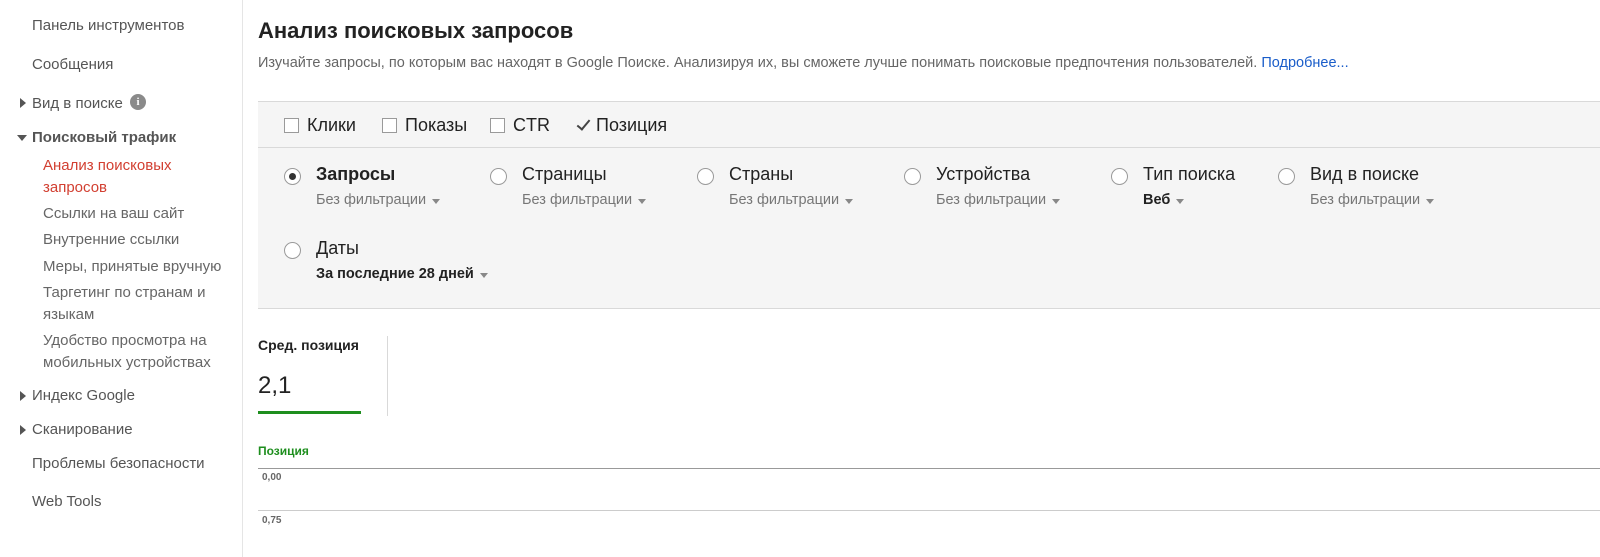 This screenshot has height=557, width=1600. Describe the element at coordinates (564, 174) in the screenshot. I see `dimension-label: Страницы` at that location.